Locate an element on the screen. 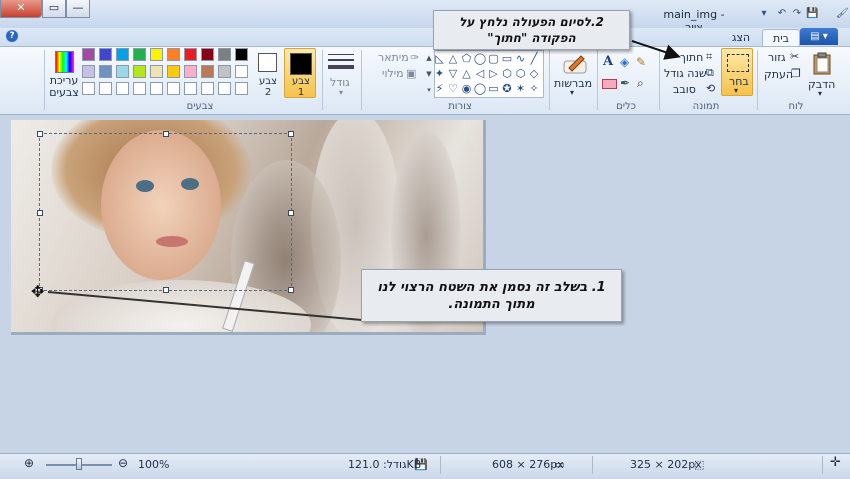  arrow-to-selection is located at coordinates (205, 306).